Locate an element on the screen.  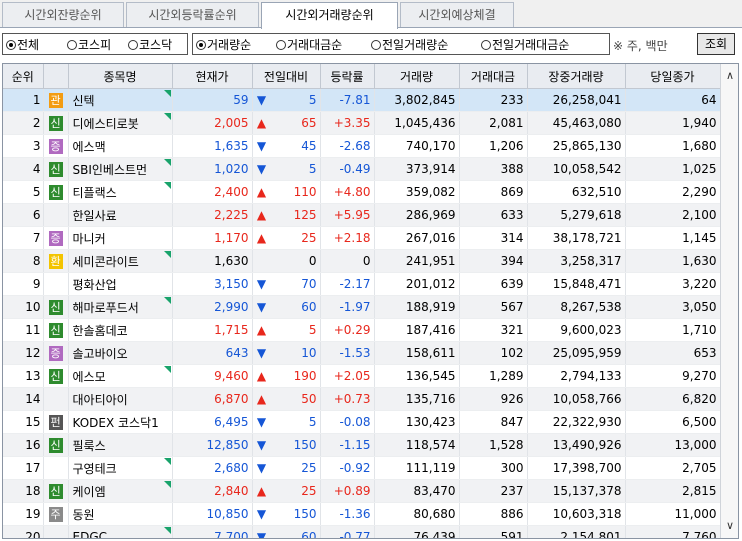
cell-intraday-volume: 10,058,542 is located at coordinates (576, 169).